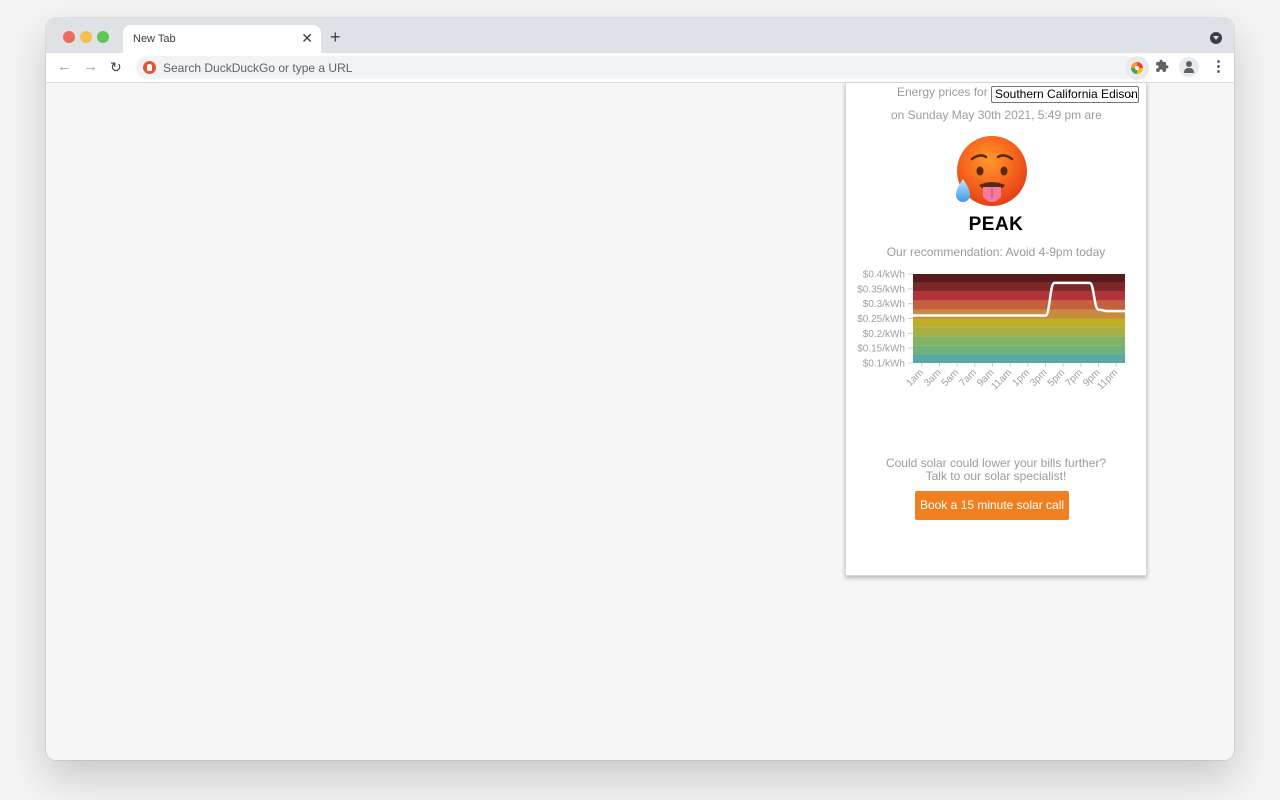  What do you see at coordinates (258, 68) in the screenshot?
I see `address-bar-placeholder: Search DuckDuckGo or type a URL` at bounding box center [258, 68].